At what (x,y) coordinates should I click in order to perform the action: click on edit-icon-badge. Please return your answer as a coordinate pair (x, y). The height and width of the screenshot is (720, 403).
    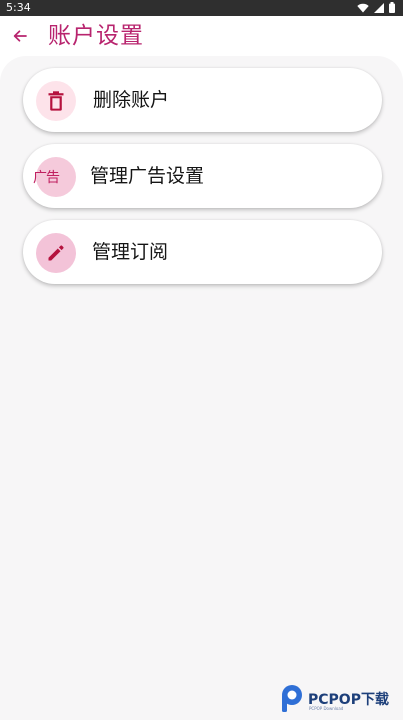
    Looking at the image, I should click on (56, 253).